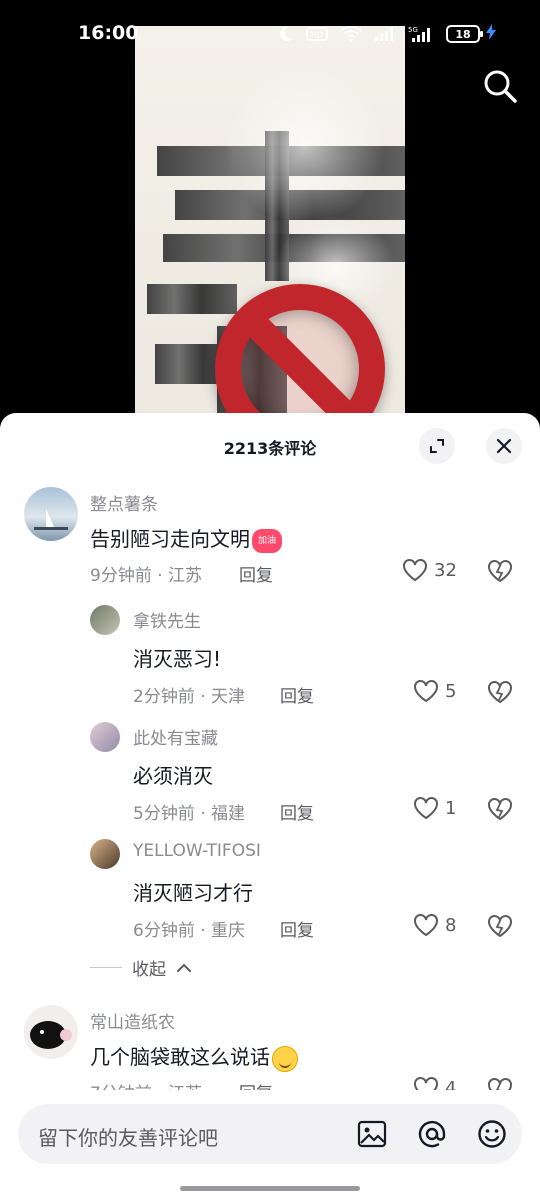  I want to click on like-count: 4, so click(451, 1084).